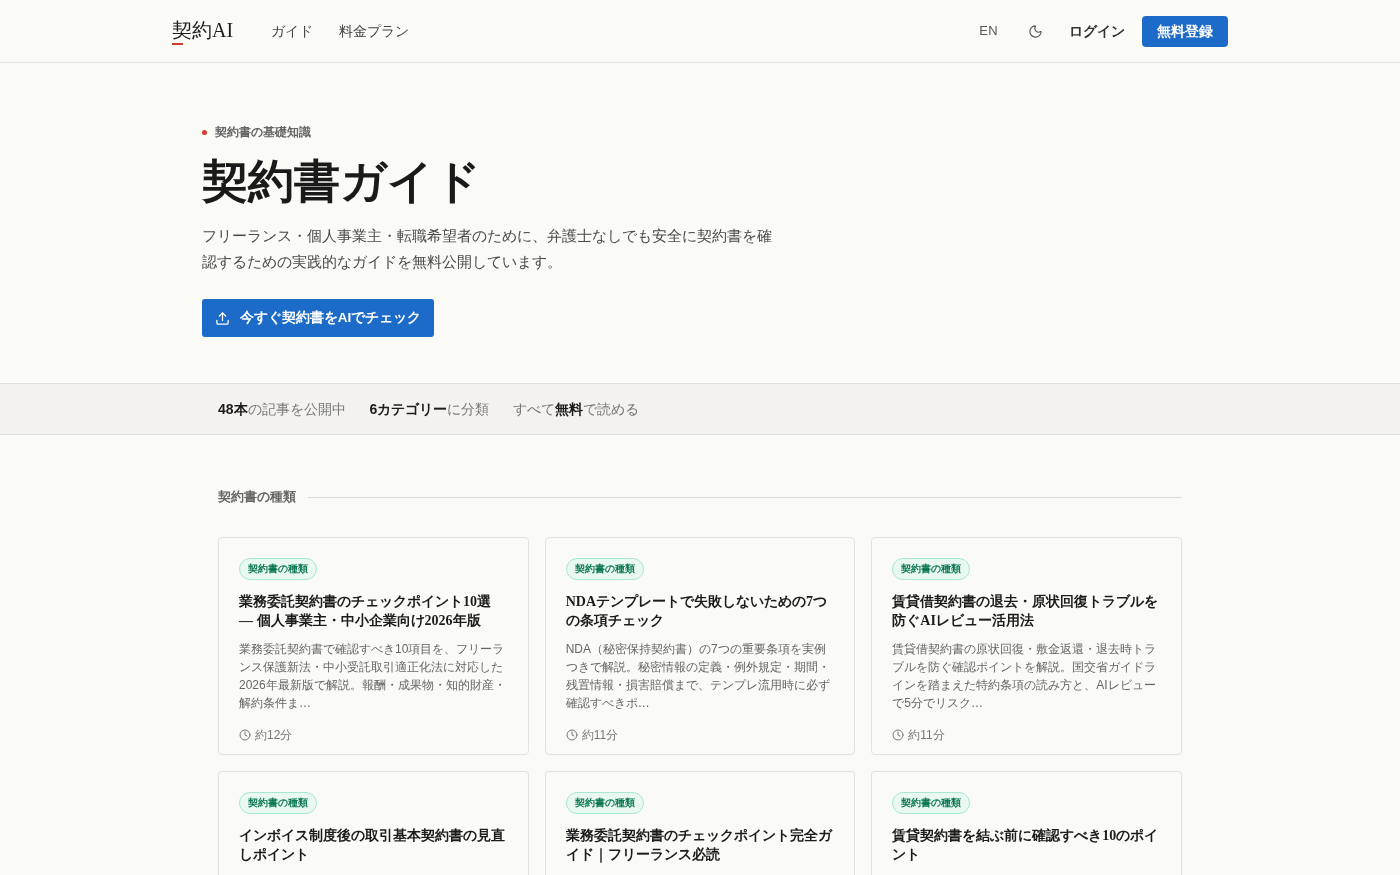 Image resolution: width=1400 pixels, height=875 pixels. Describe the element at coordinates (1026, 611) in the screenshot. I see `article-title: 賃貸借契約書の退去・原状回復トラブルを防ぐAIレビュー活用法` at that location.